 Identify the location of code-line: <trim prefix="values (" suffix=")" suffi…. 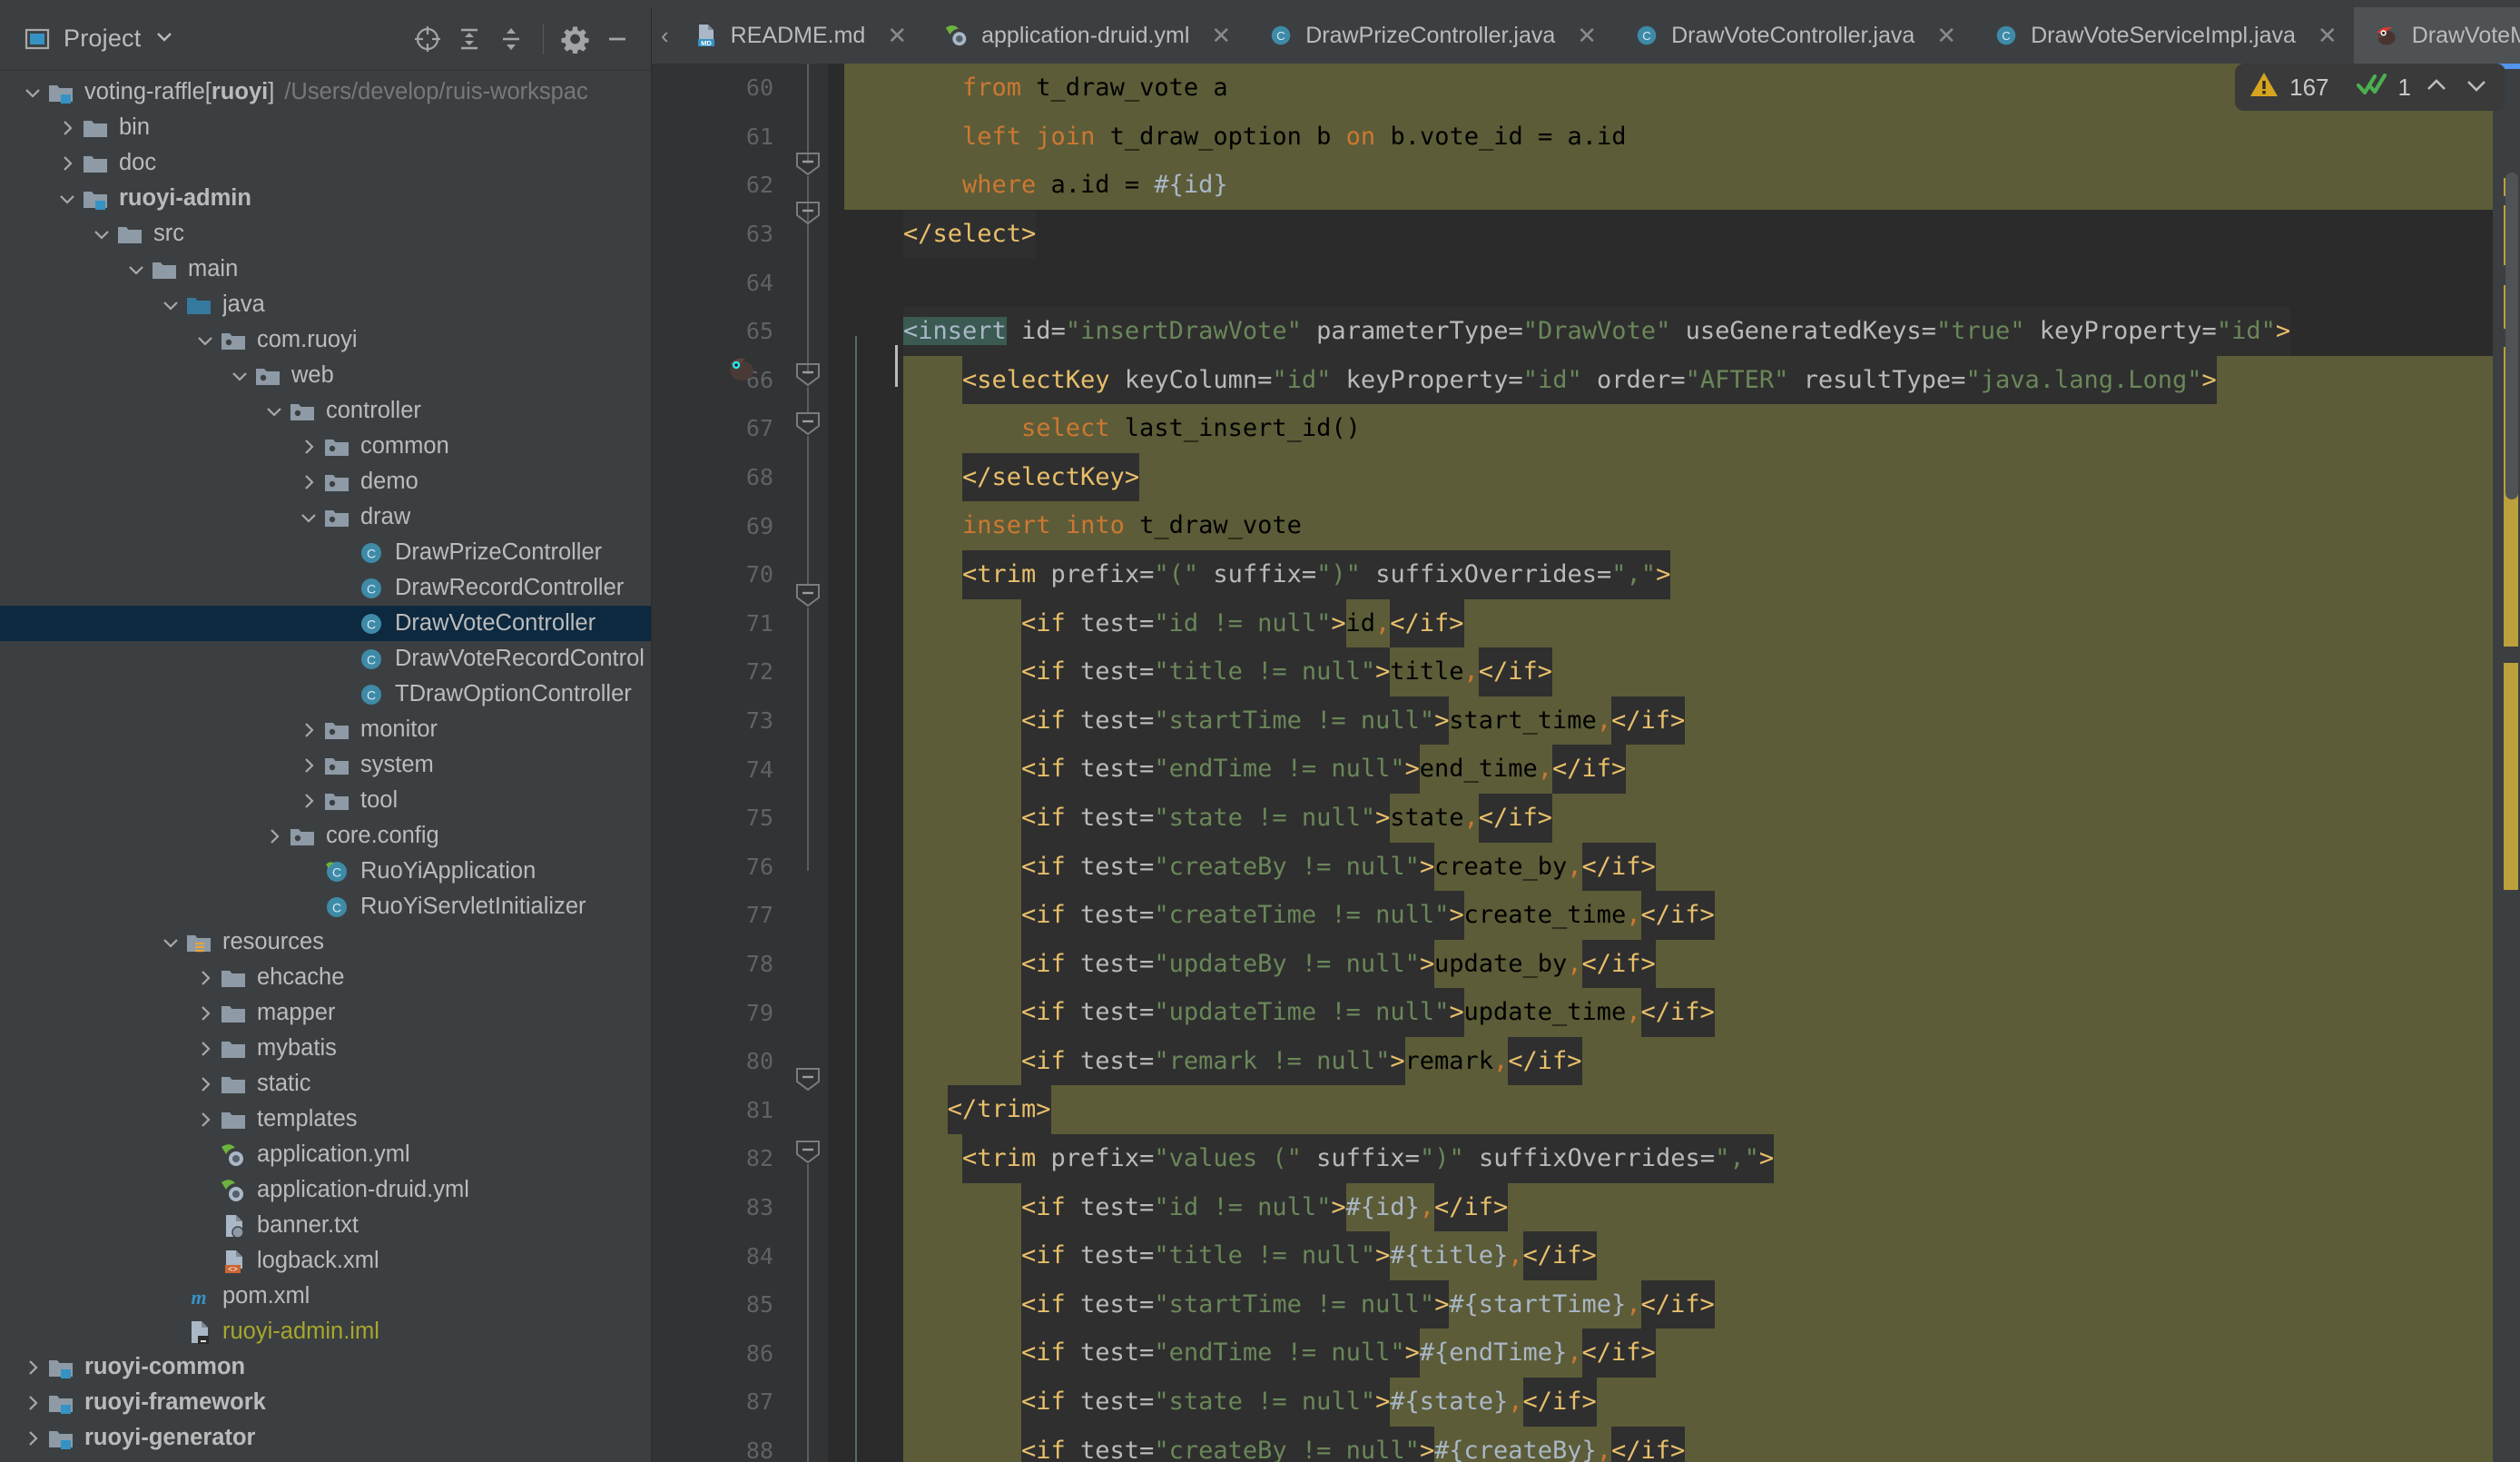
(1660, 1158).